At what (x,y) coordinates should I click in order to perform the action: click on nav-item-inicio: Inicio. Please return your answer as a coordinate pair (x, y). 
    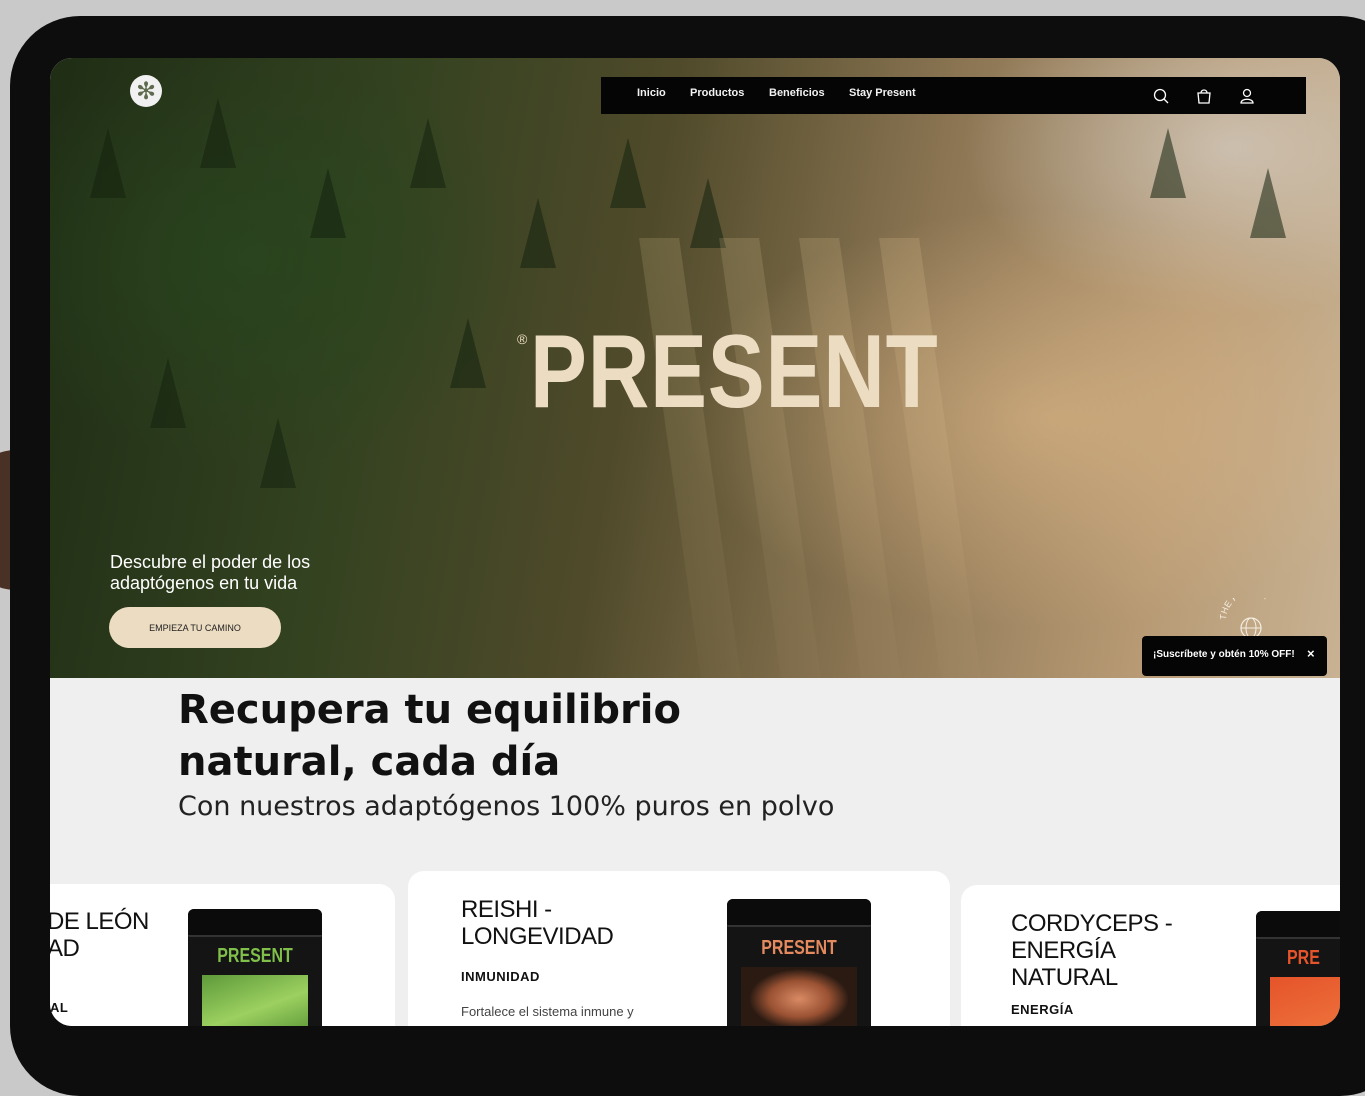
    Looking at the image, I should click on (651, 93).